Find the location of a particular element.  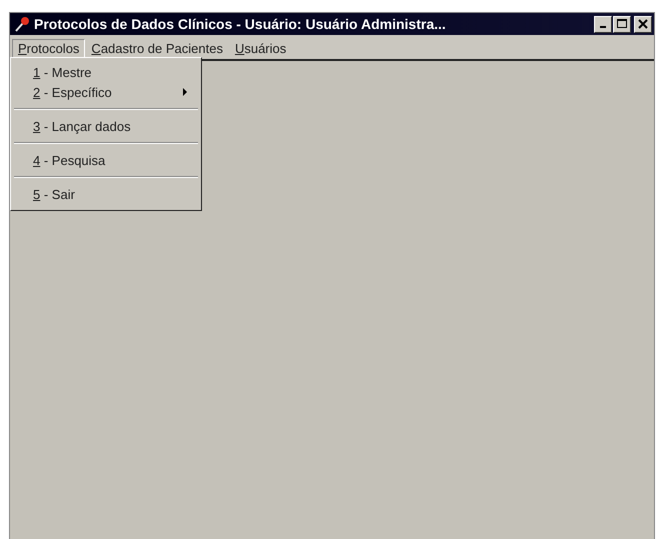

menu-entry: 2 - Específico is located at coordinates (106, 92).